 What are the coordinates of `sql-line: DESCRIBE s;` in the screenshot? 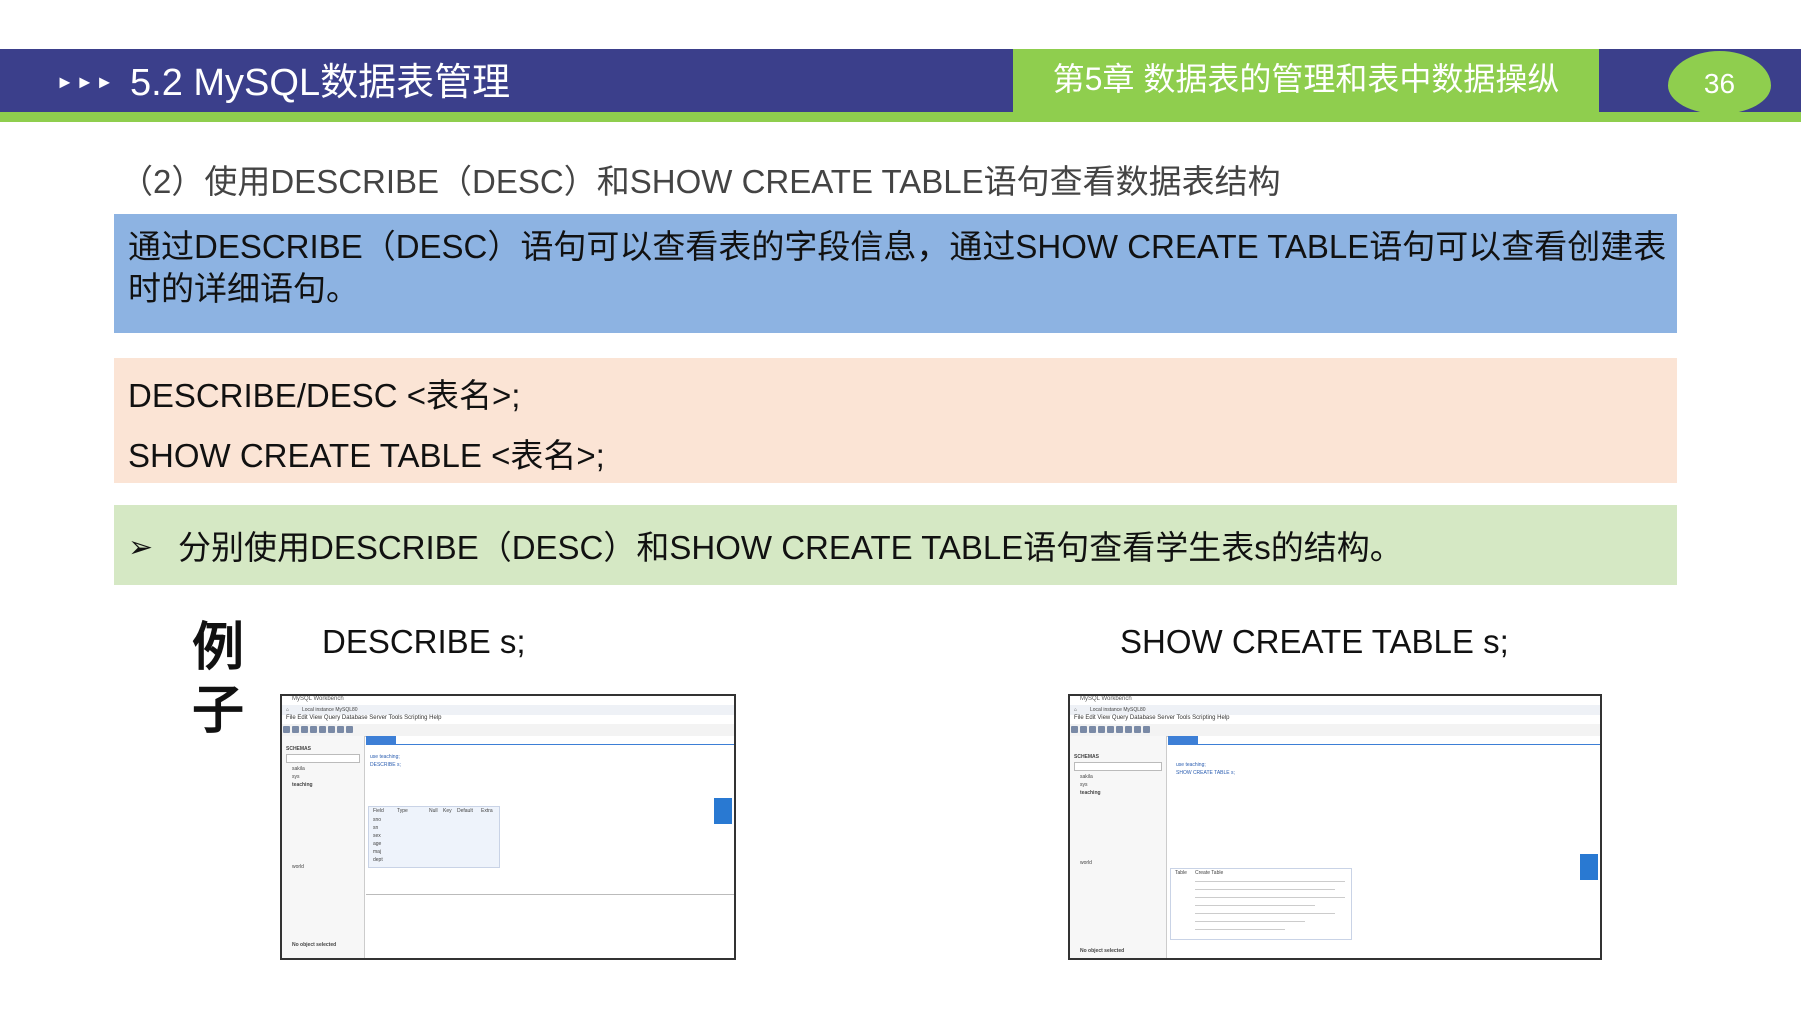 It's located at (385, 765).